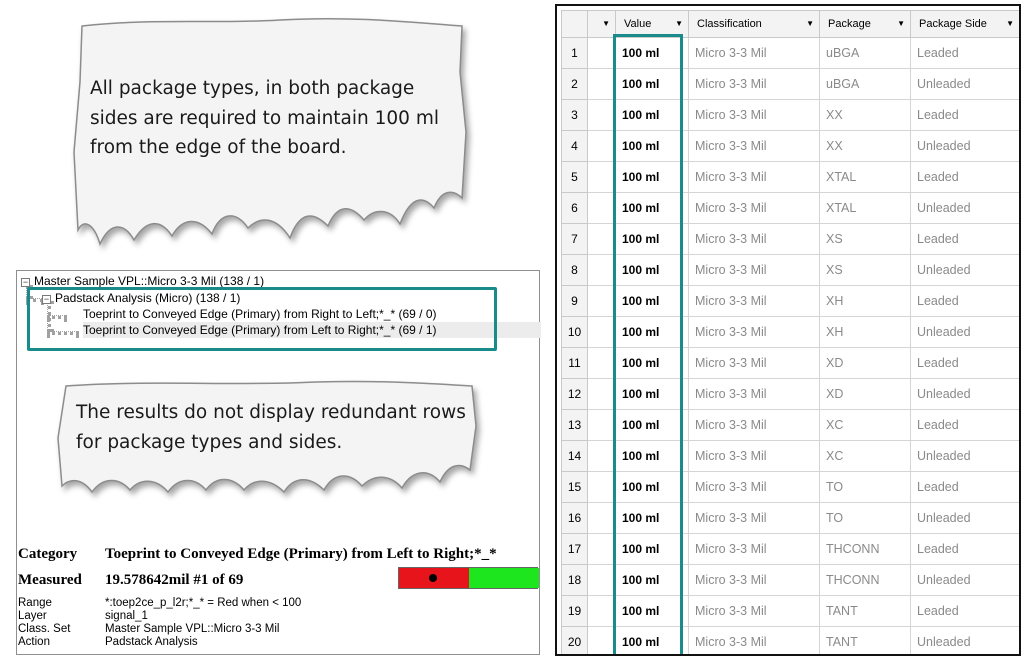  I want to click on column-header-select: ▼, so click(601, 24).